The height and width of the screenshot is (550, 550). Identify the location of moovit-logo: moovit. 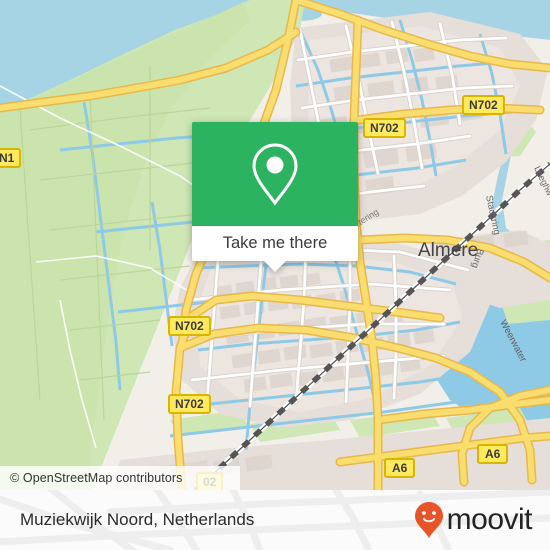
(473, 520).